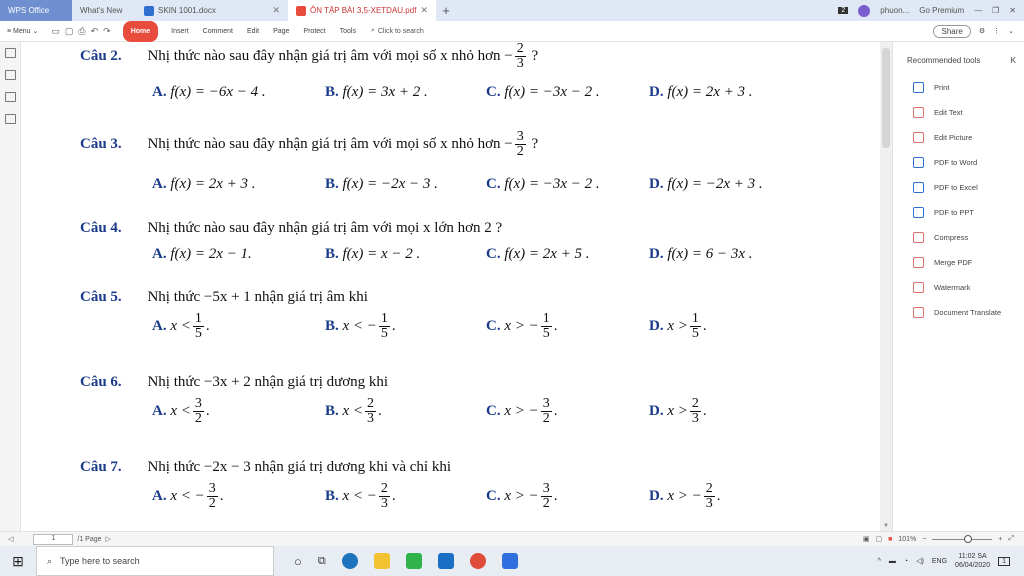 This screenshot has height=576, width=1024. Describe the element at coordinates (918, 212) in the screenshot. I see `pdf-to-ppt-icon` at that location.